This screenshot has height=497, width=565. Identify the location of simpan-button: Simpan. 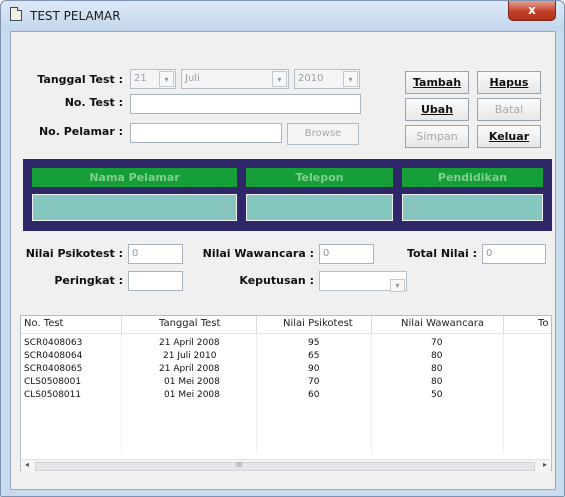
(437, 136).